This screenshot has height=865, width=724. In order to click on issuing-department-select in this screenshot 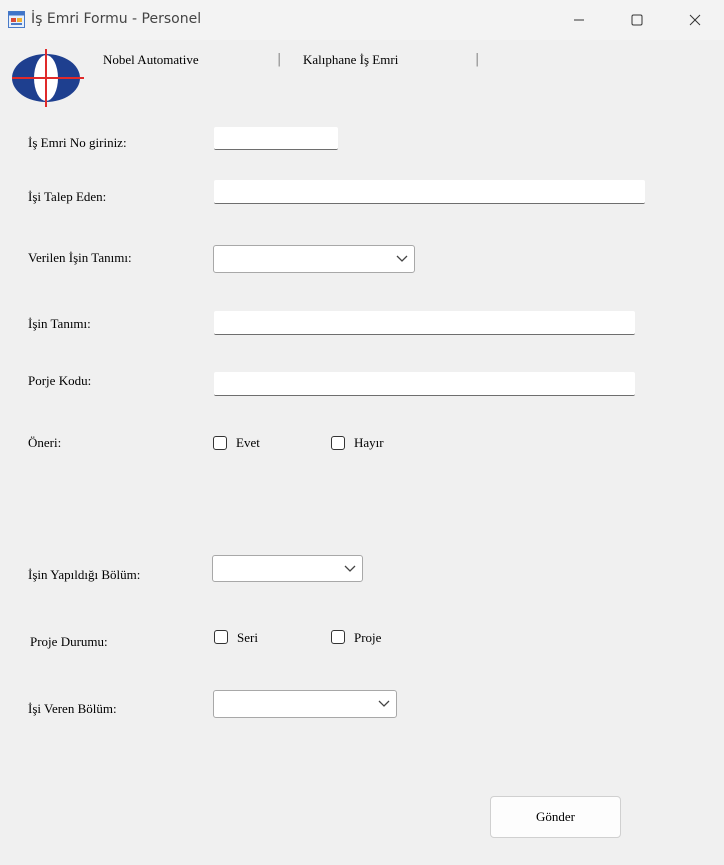, I will do `click(305, 704)`.